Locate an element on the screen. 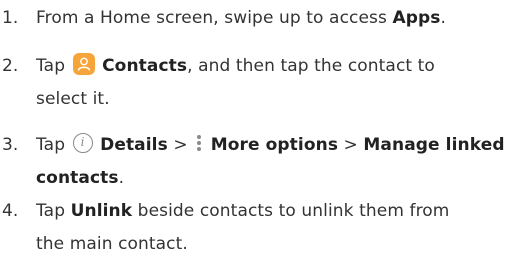 Image resolution: width=521 pixels, height=261 pixels. step-text-line2: select it. is located at coordinates (73, 99).